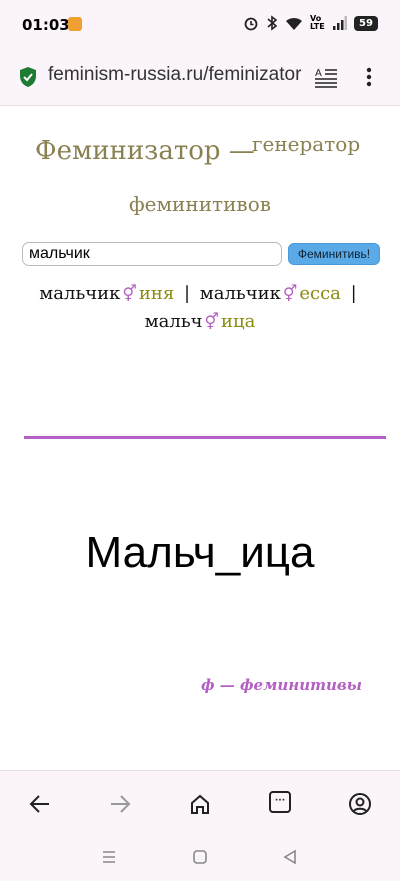  I want to click on page-subtitle-line1: генератор, so click(306, 144).